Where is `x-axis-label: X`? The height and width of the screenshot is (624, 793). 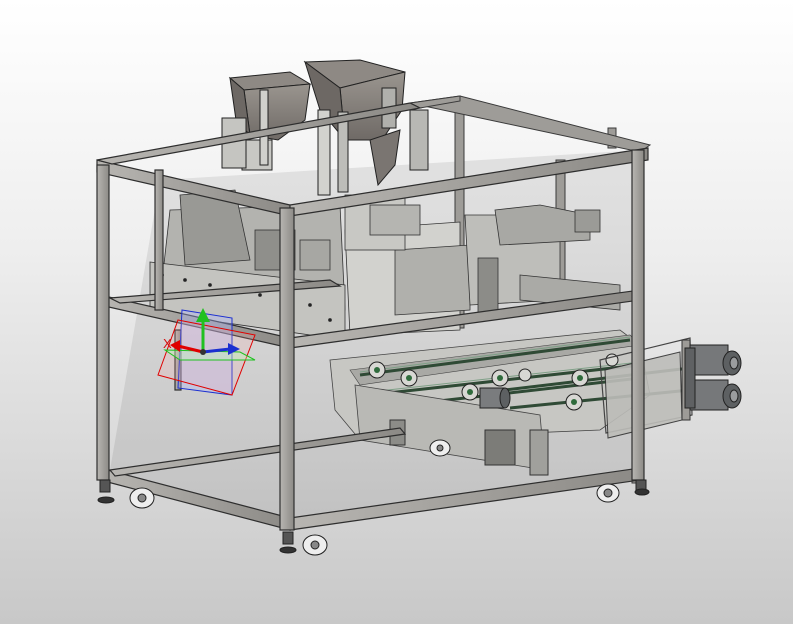 x-axis-label: X is located at coordinates (167, 343).